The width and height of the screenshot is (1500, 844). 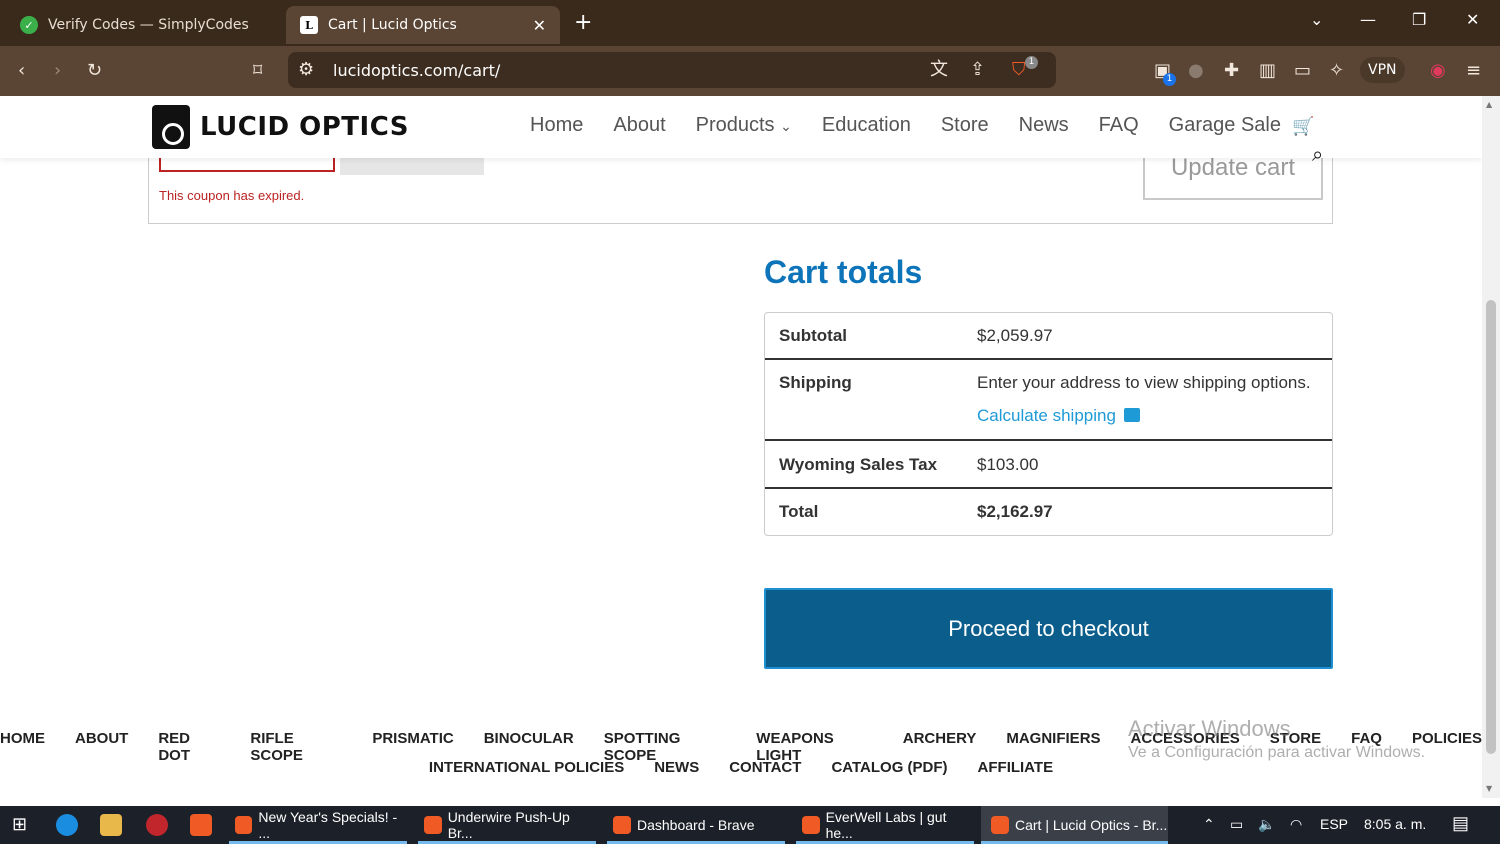 What do you see at coordinates (232, 195) in the screenshot?
I see `coupon-error-message: This coupon has expired.` at bounding box center [232, 195].